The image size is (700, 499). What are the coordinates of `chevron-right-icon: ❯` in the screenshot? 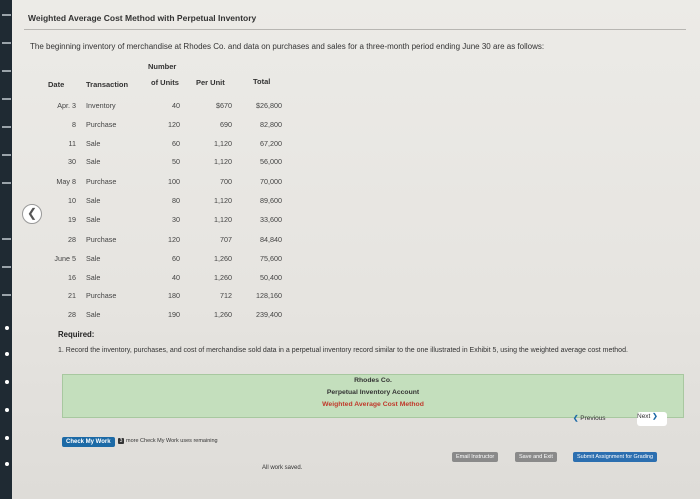 It's located at (655, 416).